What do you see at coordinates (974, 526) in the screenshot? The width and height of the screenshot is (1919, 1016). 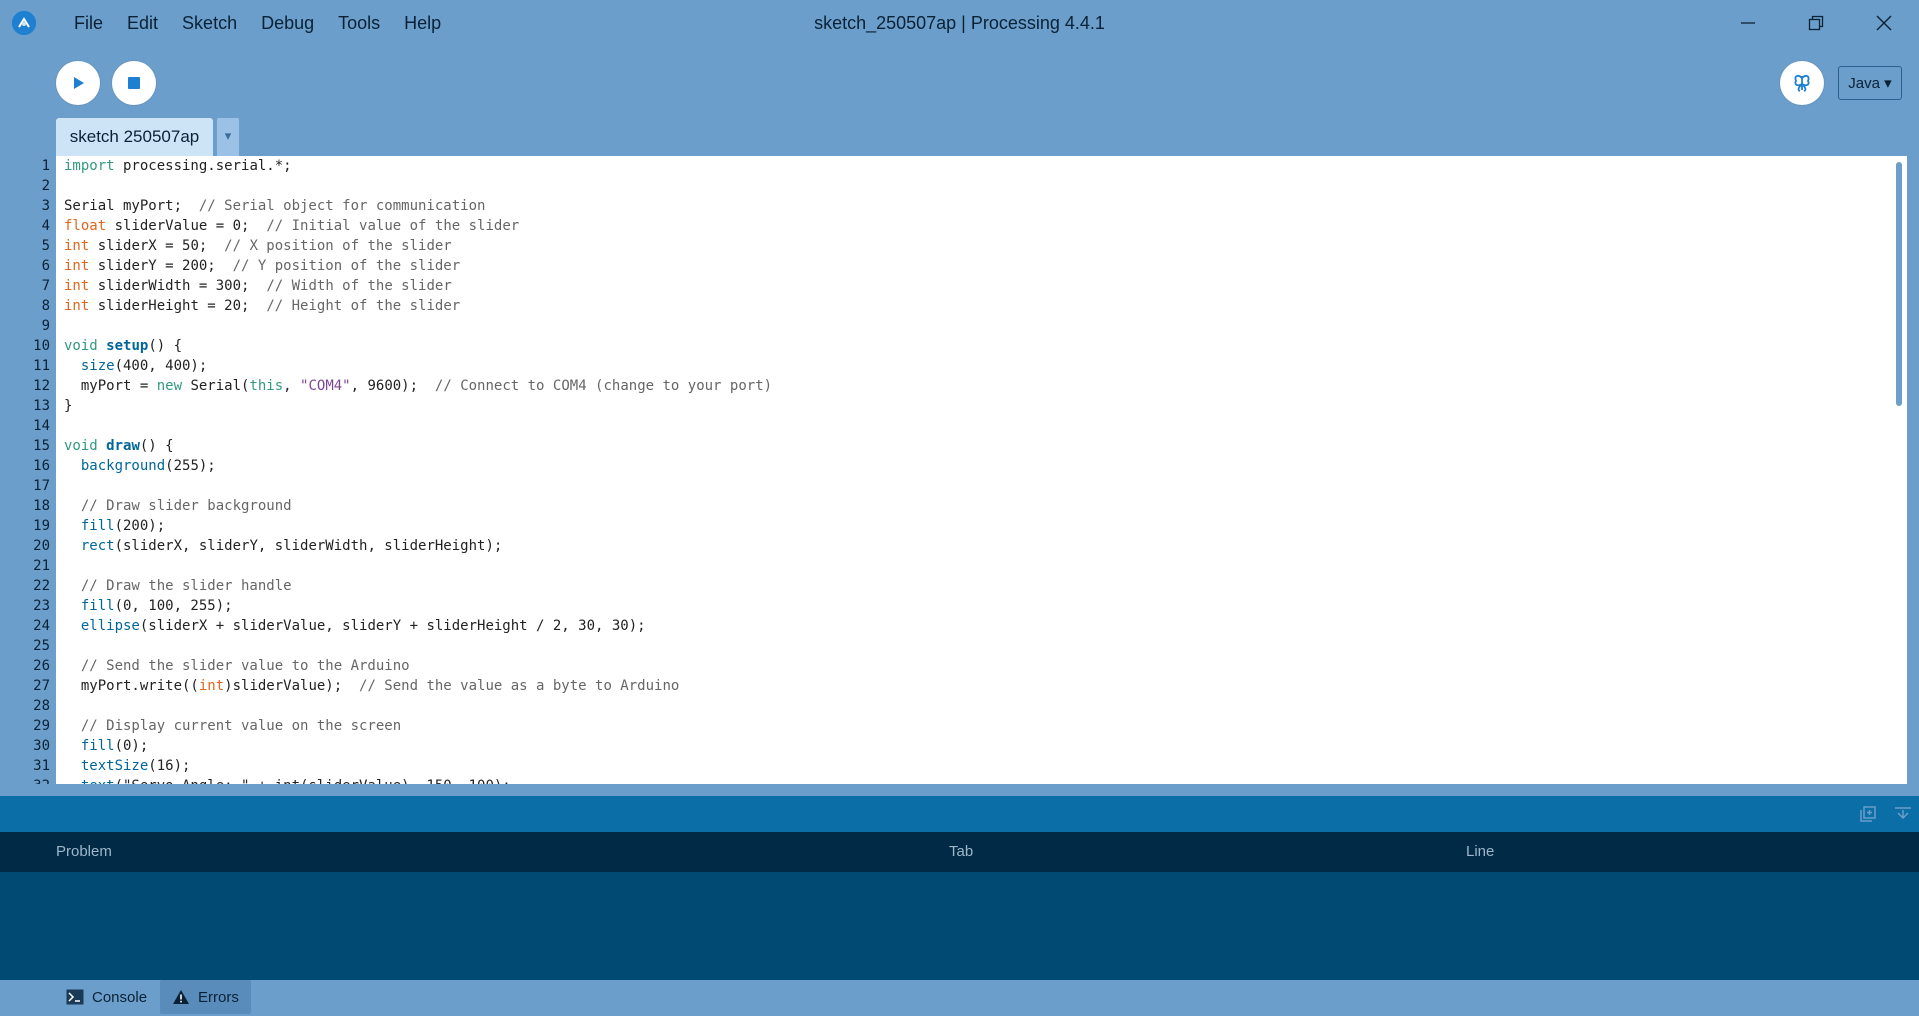 I see `code-line: fill(200);` at bounding box center [974, 526].